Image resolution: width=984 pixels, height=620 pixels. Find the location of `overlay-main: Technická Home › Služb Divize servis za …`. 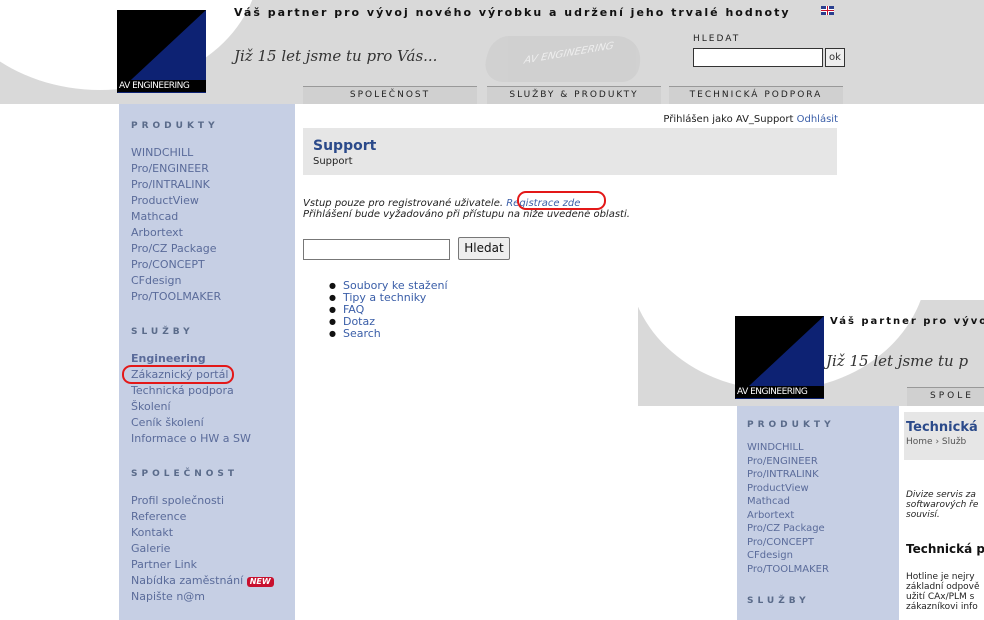

overlay-main: Technická Home › Služb Divize servis za … is located at coordinates (944, 513).